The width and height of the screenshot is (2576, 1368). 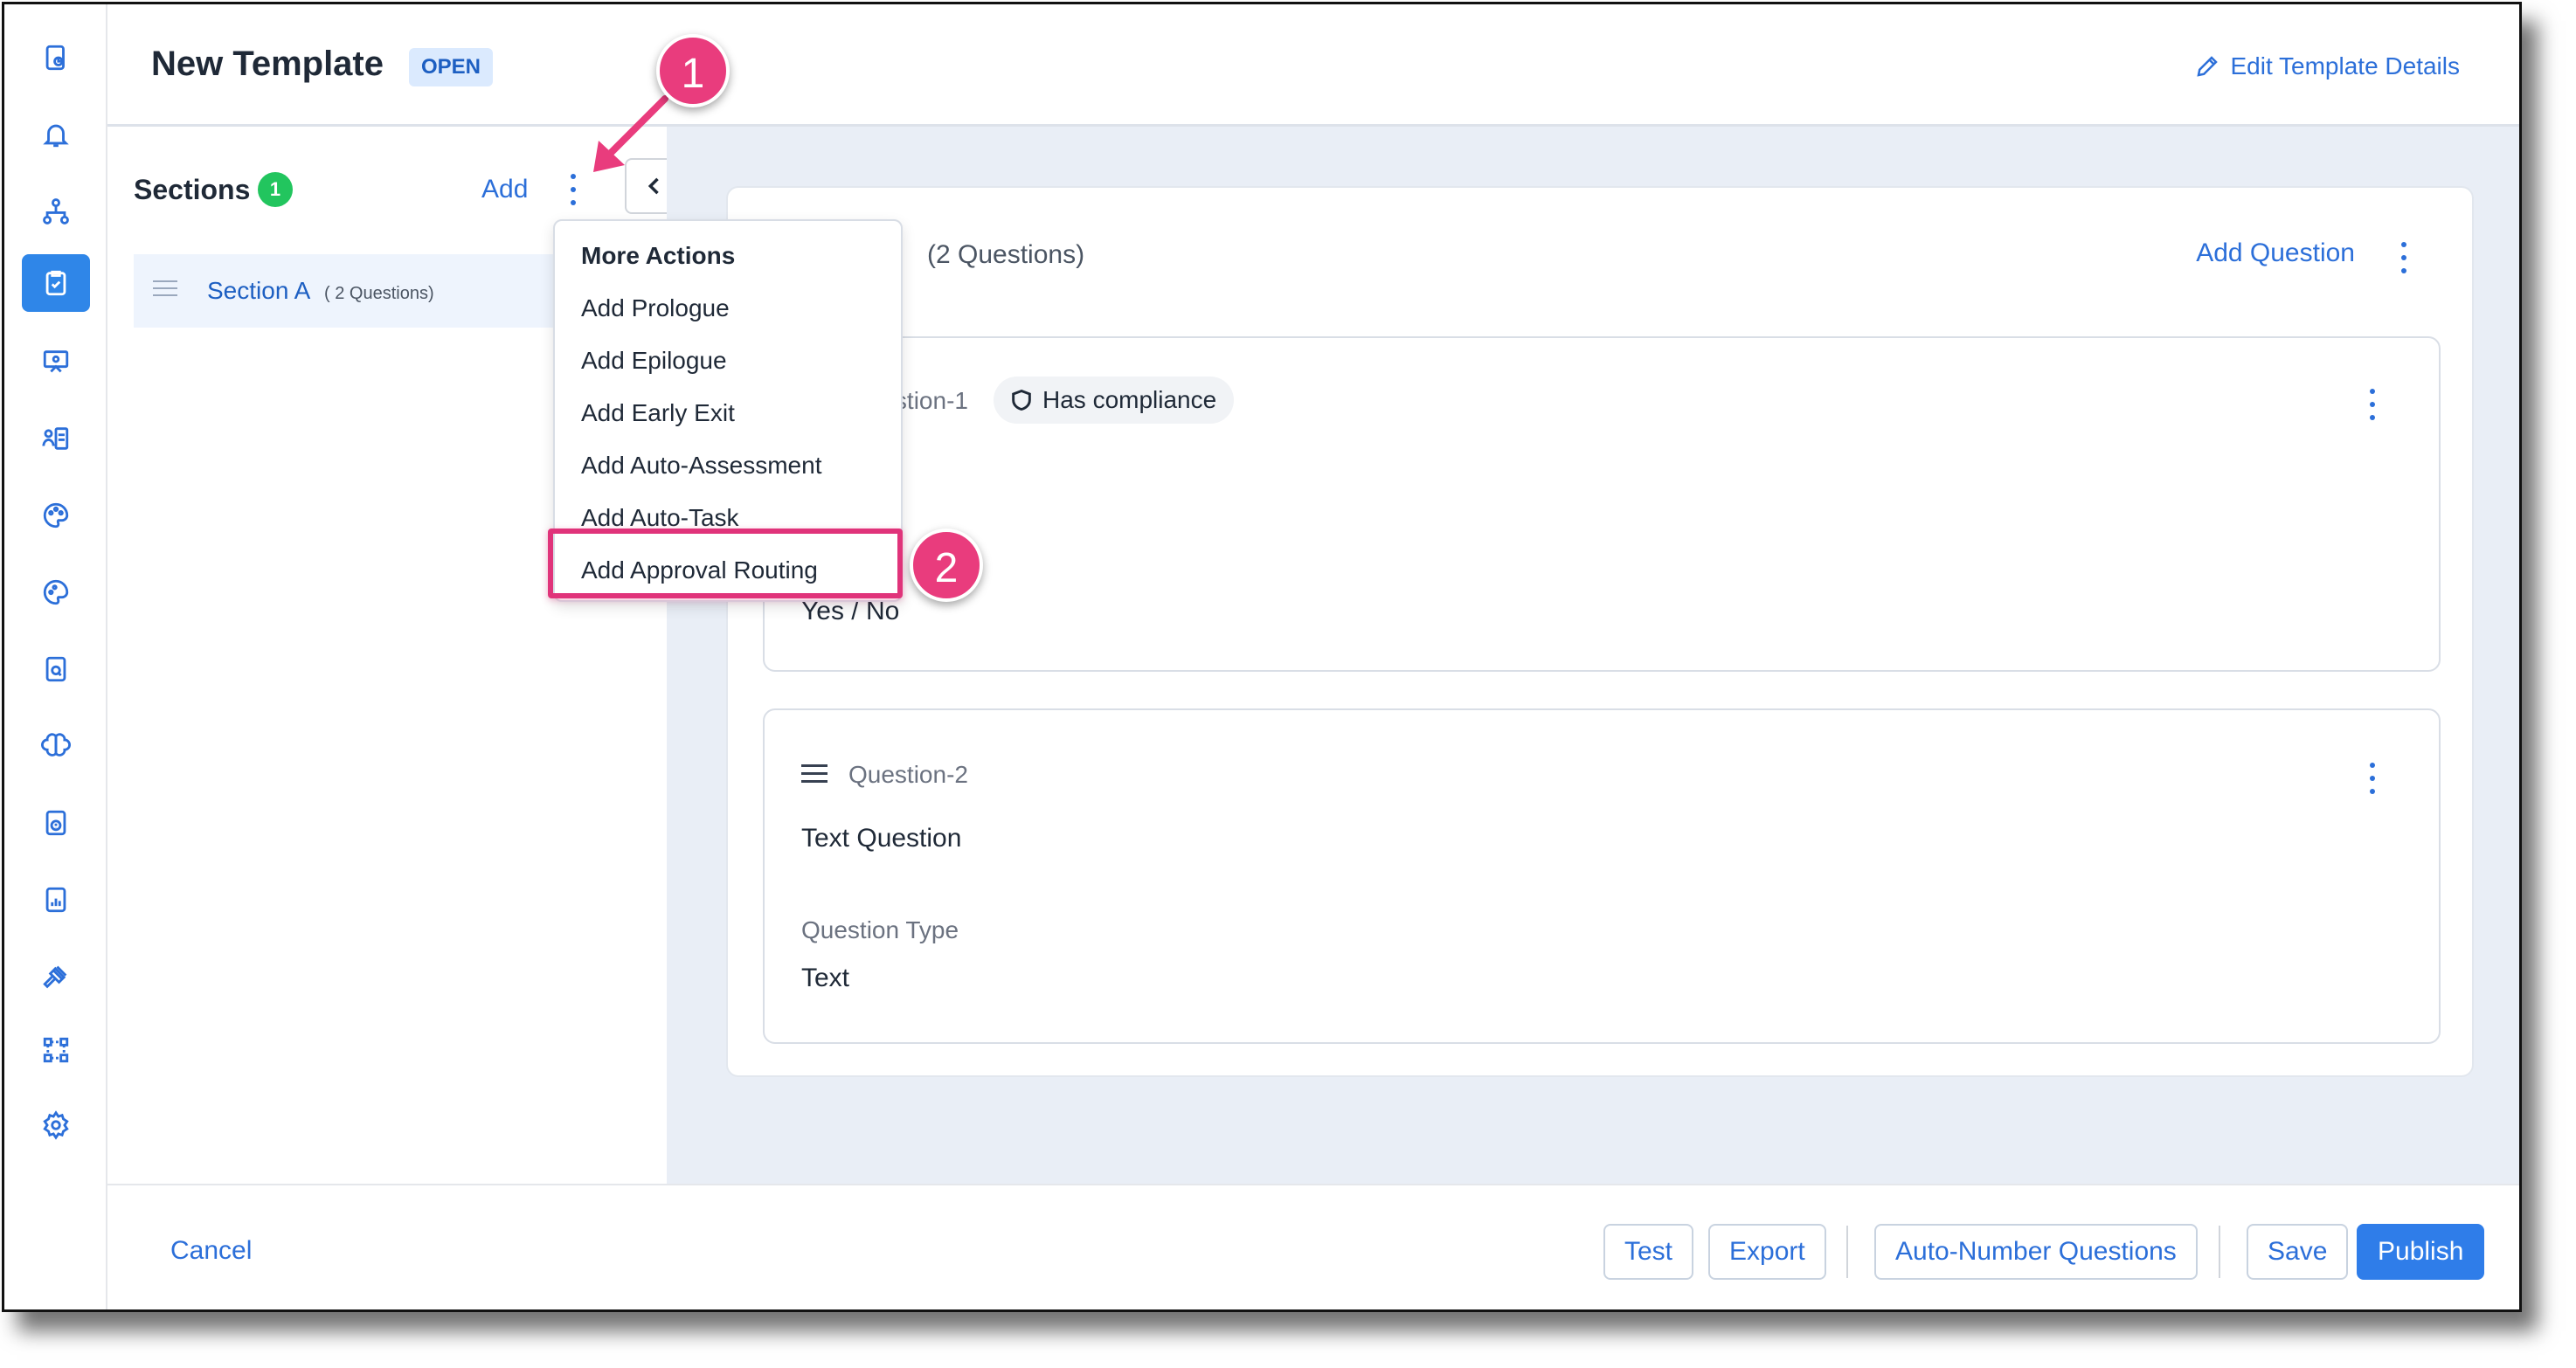 What do you see at coordinates (2404, 257) in the screenshot?
I see `section-kebab-button` at bounding box center [2404, 257].